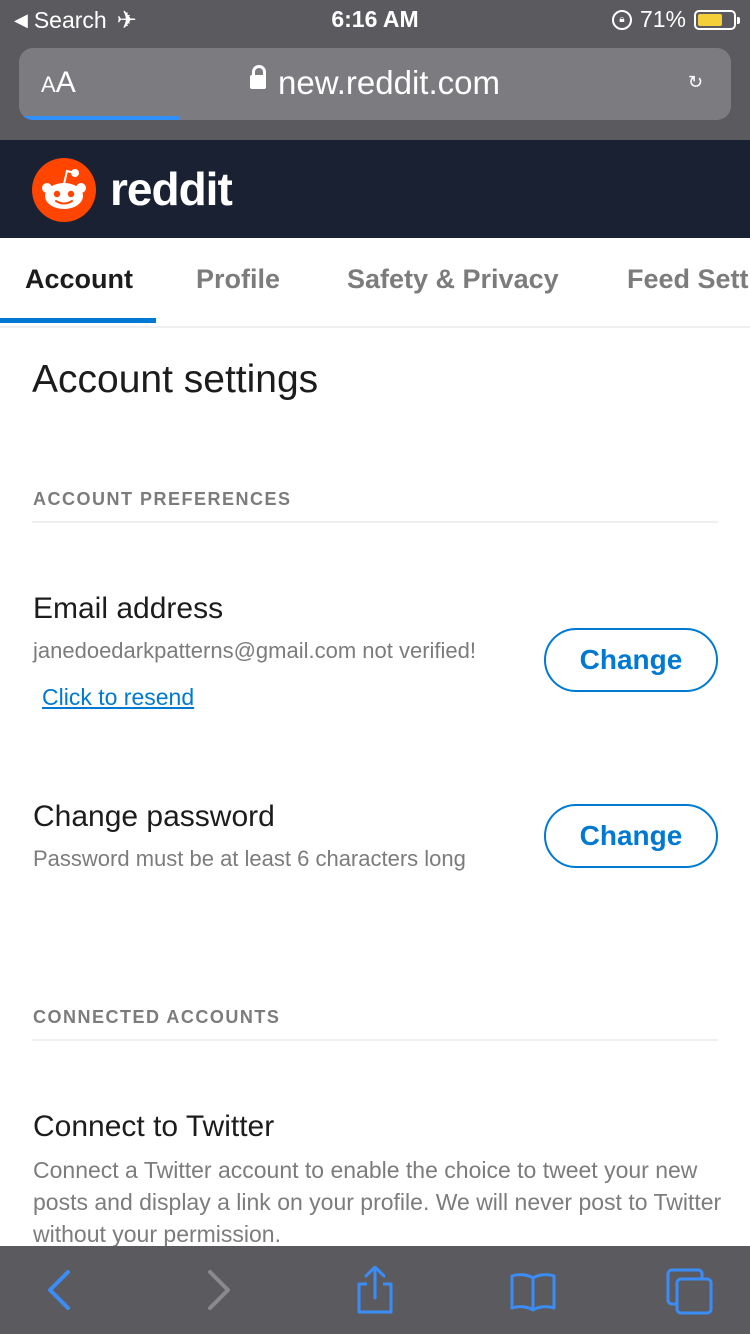 Image resolution: width=750 pixels, height=1334 pixels. What do you see at coordinates (389, 82) in the screenshot?
I see `url-text: new.reddit.com` at bounding box center [389, 82].